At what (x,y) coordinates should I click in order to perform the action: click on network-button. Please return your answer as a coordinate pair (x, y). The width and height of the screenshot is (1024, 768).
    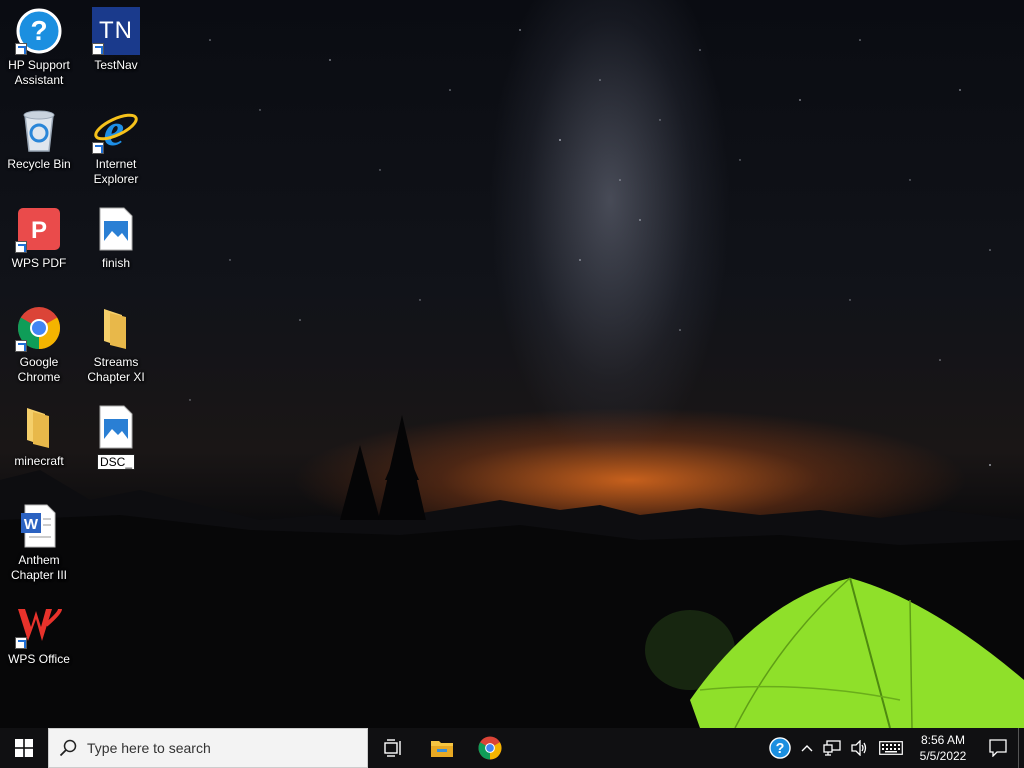
    Looking at the image, I should click on (832, 748).